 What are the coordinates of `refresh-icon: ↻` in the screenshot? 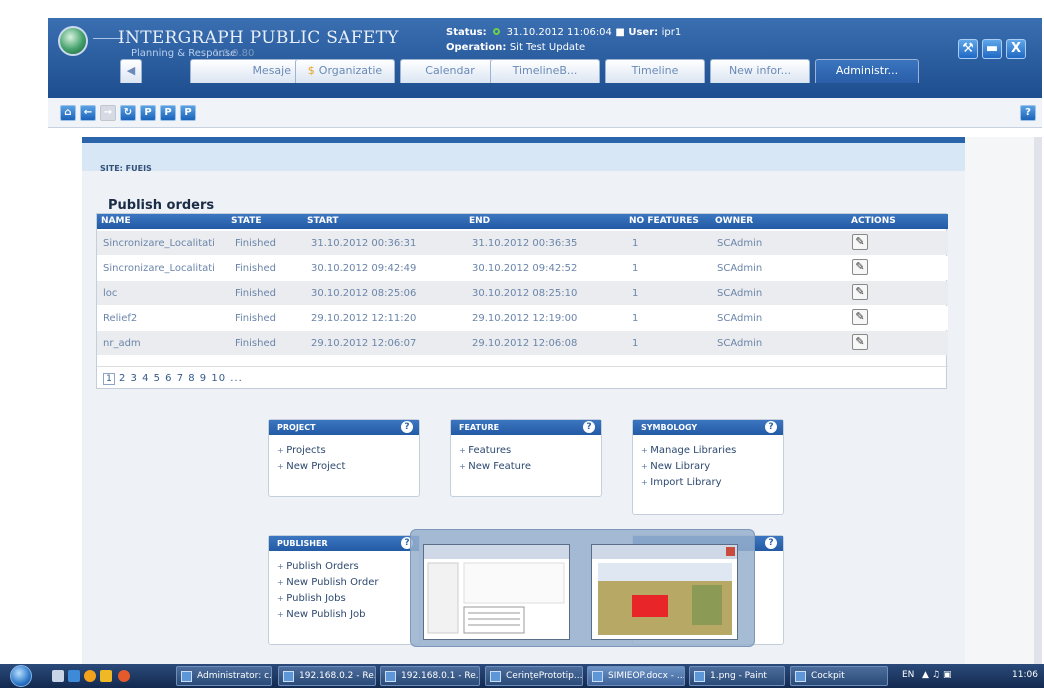 It's located at (128, 113).